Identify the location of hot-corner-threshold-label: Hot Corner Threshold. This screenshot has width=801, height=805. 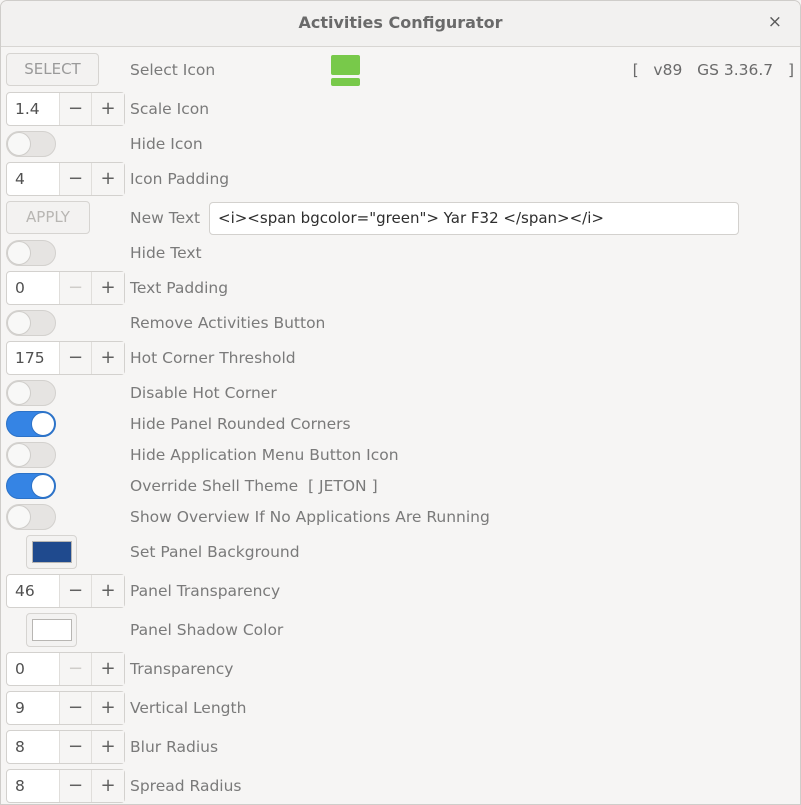
(213, 358).